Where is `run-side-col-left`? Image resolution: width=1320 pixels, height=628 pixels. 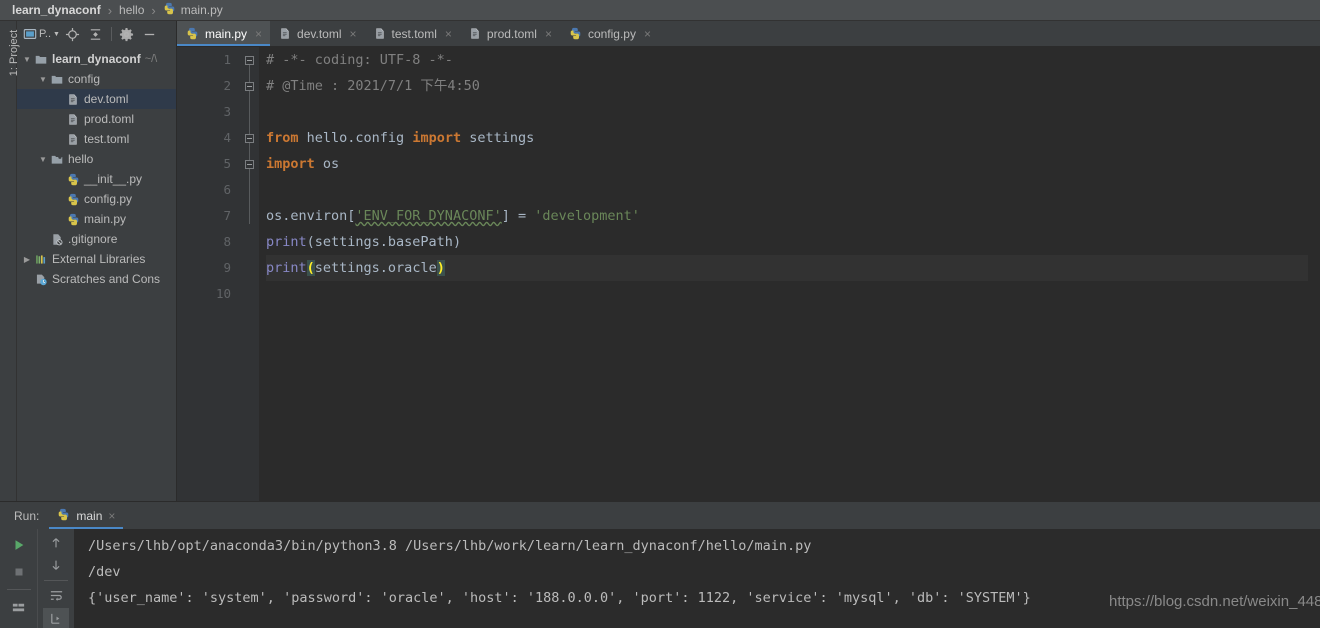 run-side-col-left is located at coordinates (18, 578).